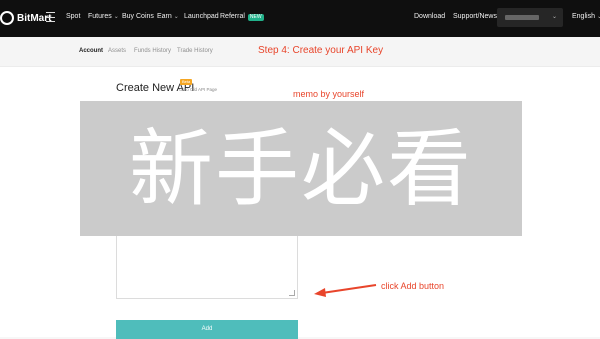 The width and height of the screenshot is (600, 339). What do you see at coordinates (292, 293) in the screenshot?
I see `resize-handle-icon` at bounding box center [292, 293].